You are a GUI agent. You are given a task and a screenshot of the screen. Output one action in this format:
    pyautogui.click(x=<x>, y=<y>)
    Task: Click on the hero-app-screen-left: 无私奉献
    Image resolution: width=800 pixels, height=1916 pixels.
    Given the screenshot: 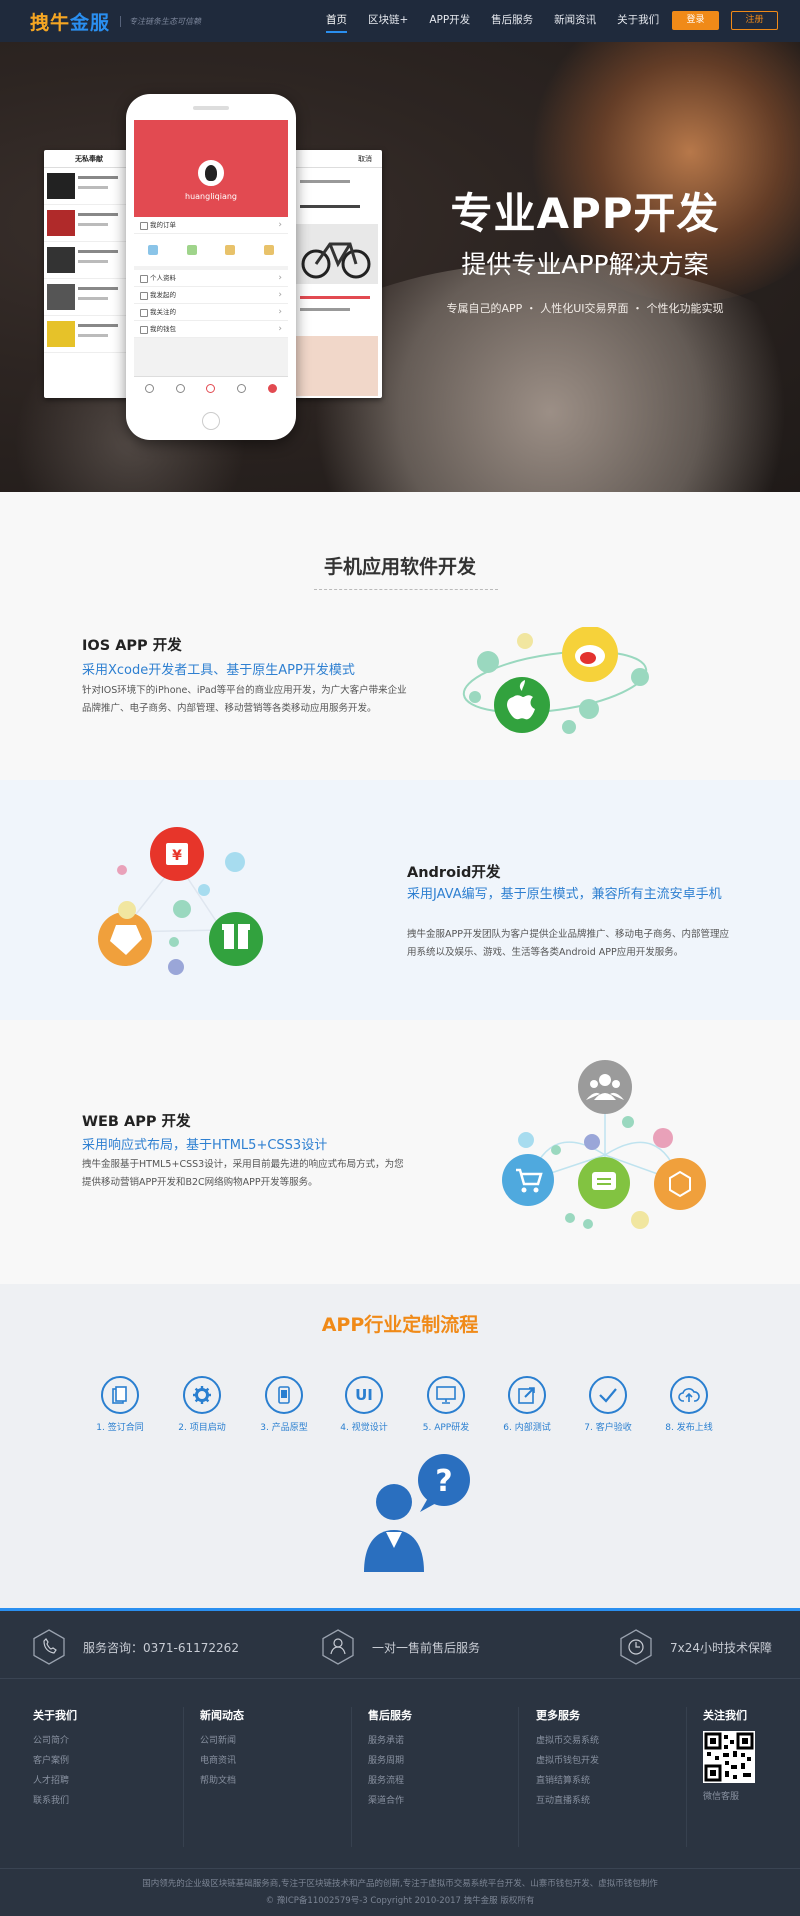 What is the action you would take?
    pyautogui.click(x=89, y=274)
    